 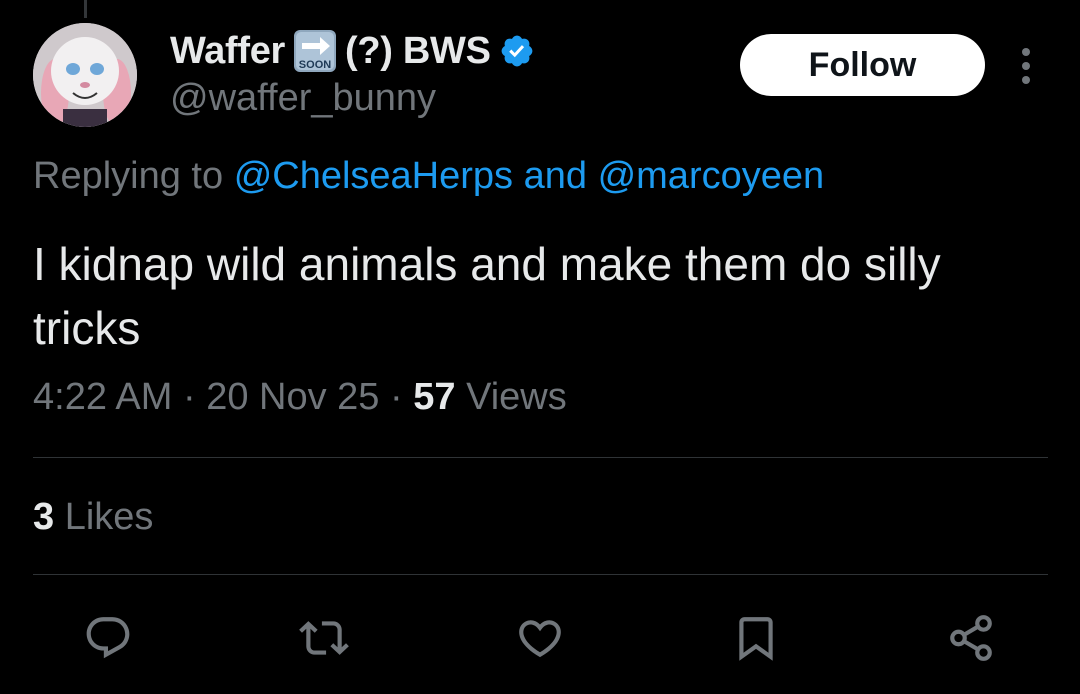 I want to click on share-icon, so click(x=971, y=638).